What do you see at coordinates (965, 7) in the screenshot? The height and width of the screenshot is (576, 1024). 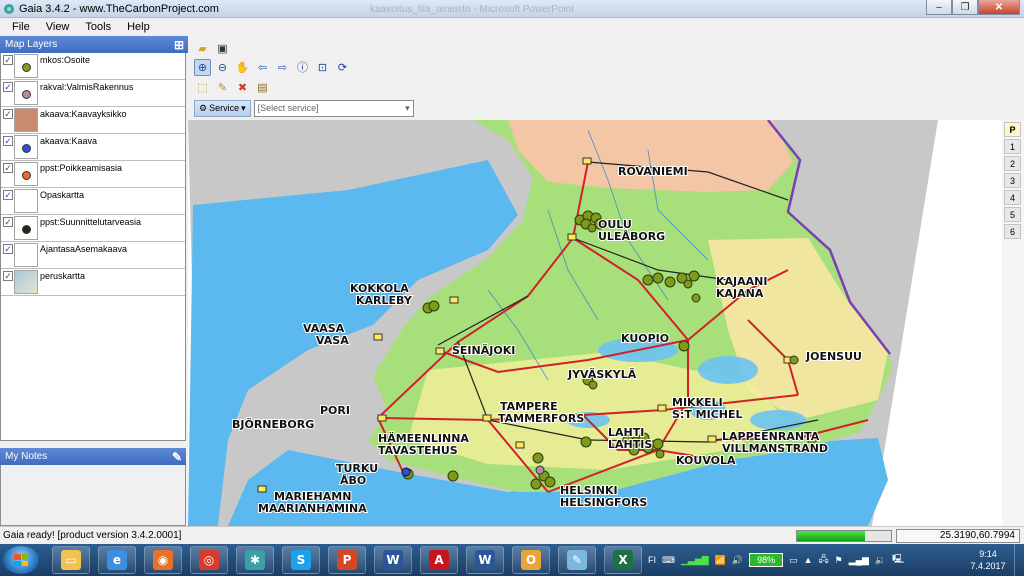 I see `maximize-button: ❐` at bounding box center [965, 7].